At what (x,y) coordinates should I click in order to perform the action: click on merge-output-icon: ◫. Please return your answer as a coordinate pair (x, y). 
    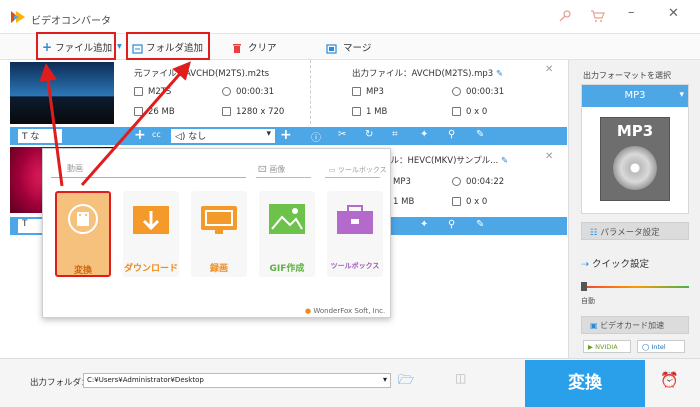
    Looking at the image, I should click on (460, 378).